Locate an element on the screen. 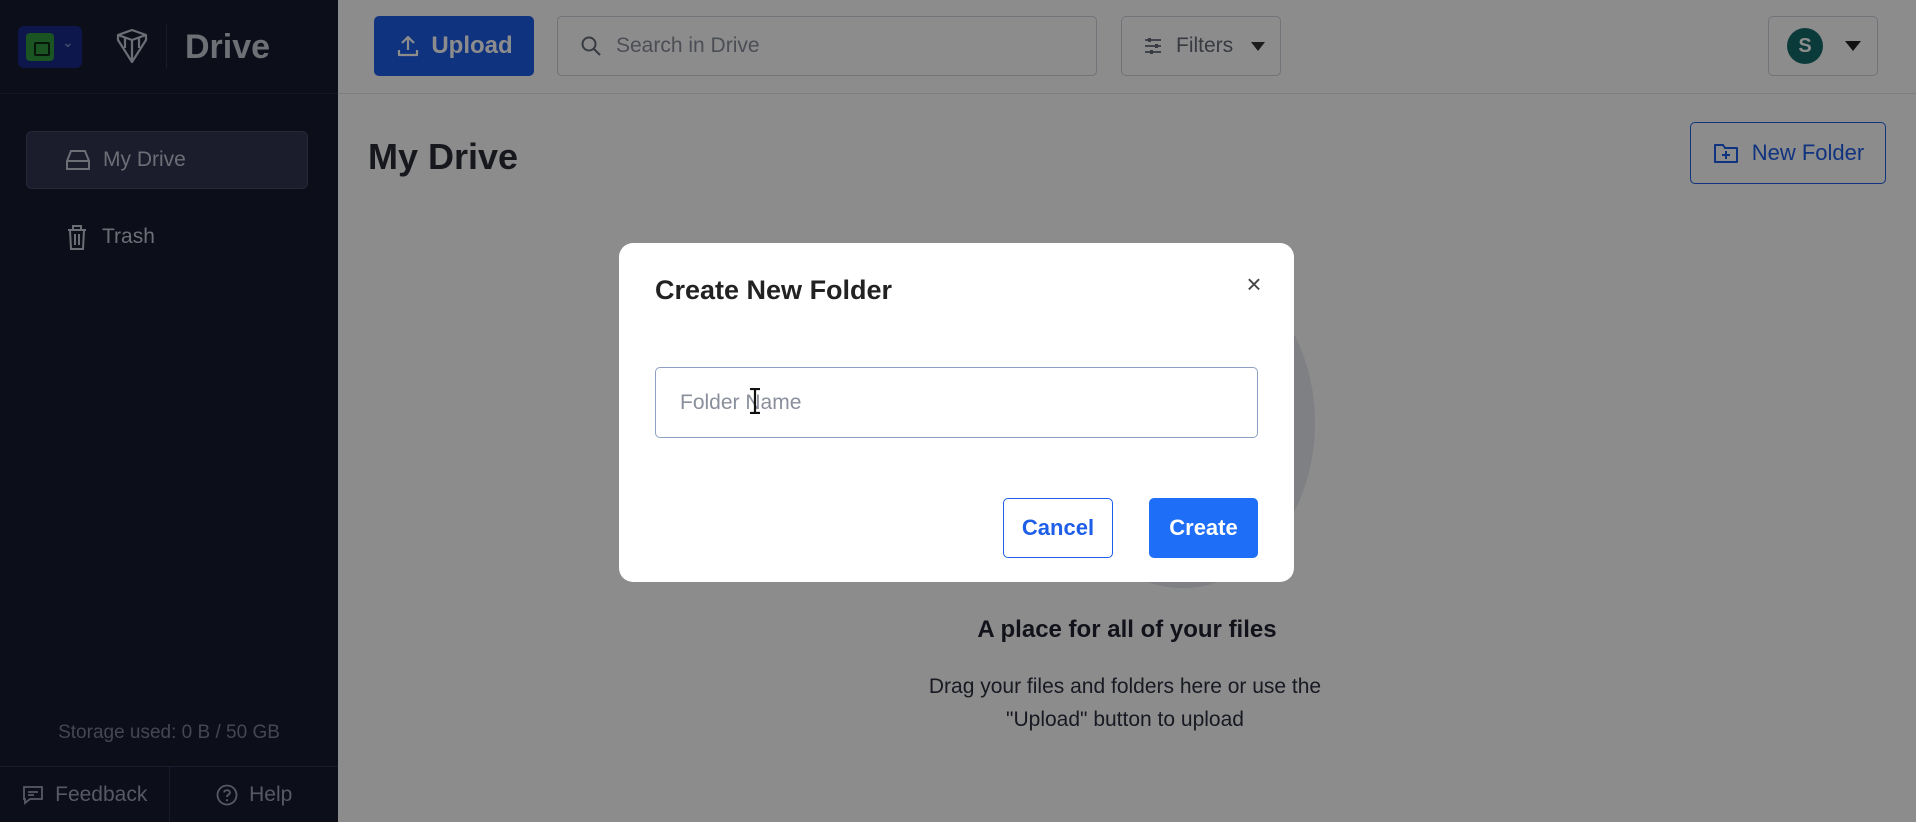  text-cursor-icon is located at coordinates (755, 401).